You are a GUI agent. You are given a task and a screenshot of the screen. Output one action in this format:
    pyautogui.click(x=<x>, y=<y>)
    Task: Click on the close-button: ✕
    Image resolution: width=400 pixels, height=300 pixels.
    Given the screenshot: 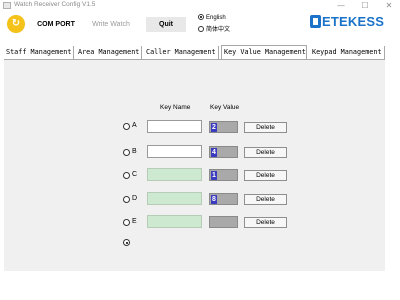 What is the action you would take?
    pyautogui.click(x=389, y=6)
    